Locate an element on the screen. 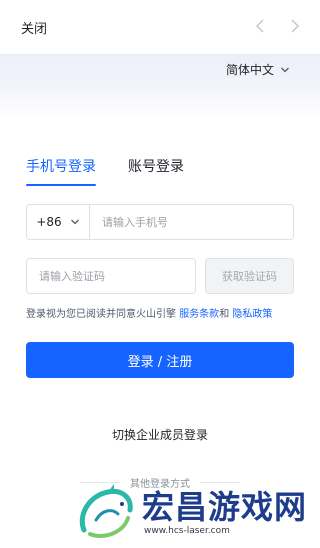 The height and width of the screenshot is (548, 320). chevron-left-icon is located at coordinates (260, 26).